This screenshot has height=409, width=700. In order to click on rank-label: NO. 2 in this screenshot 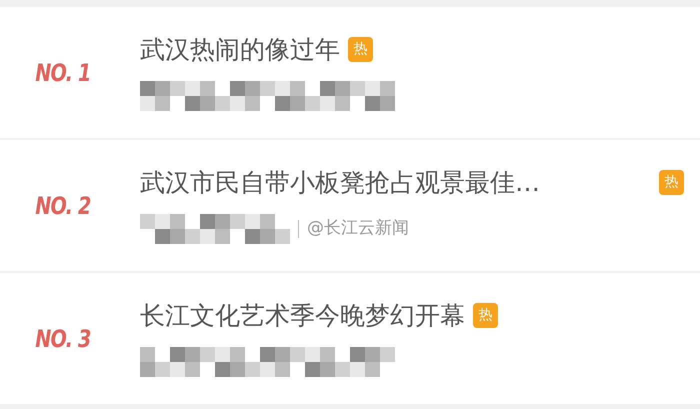, I will do `click(63, 206)`.